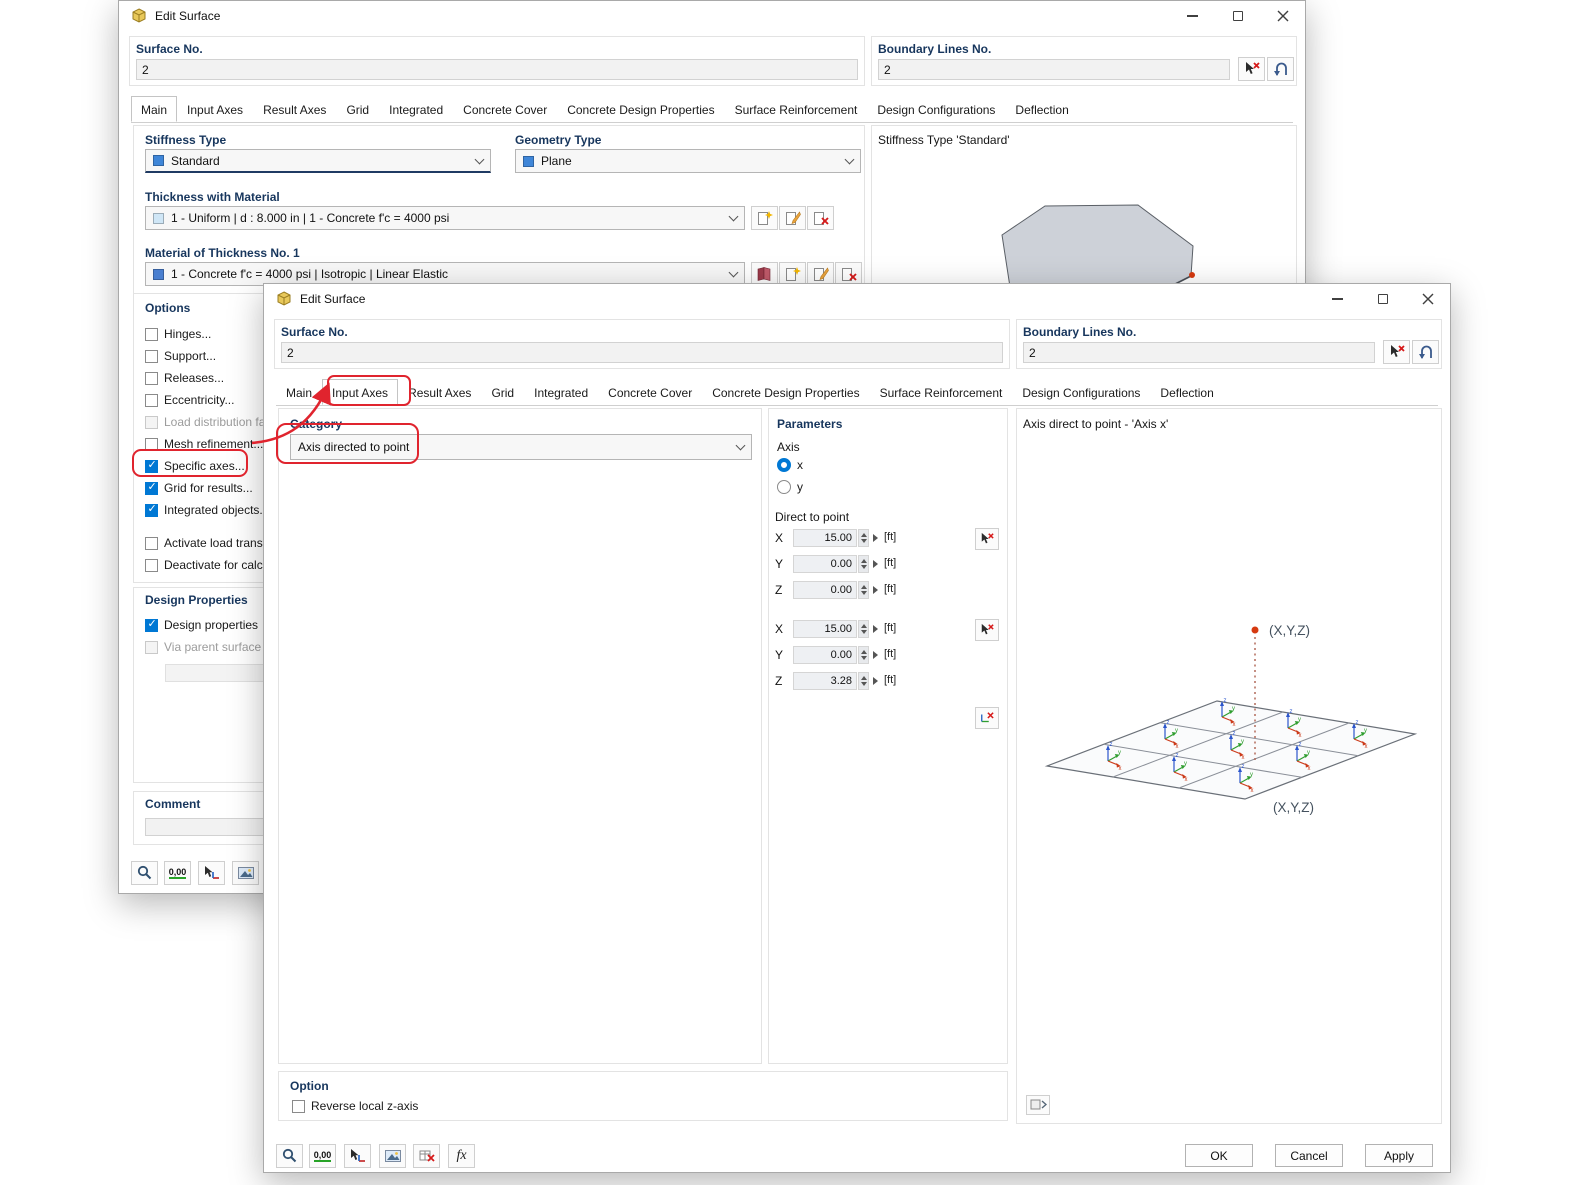  I want to click on geometry-type-select: Plane, so click(688, 161).